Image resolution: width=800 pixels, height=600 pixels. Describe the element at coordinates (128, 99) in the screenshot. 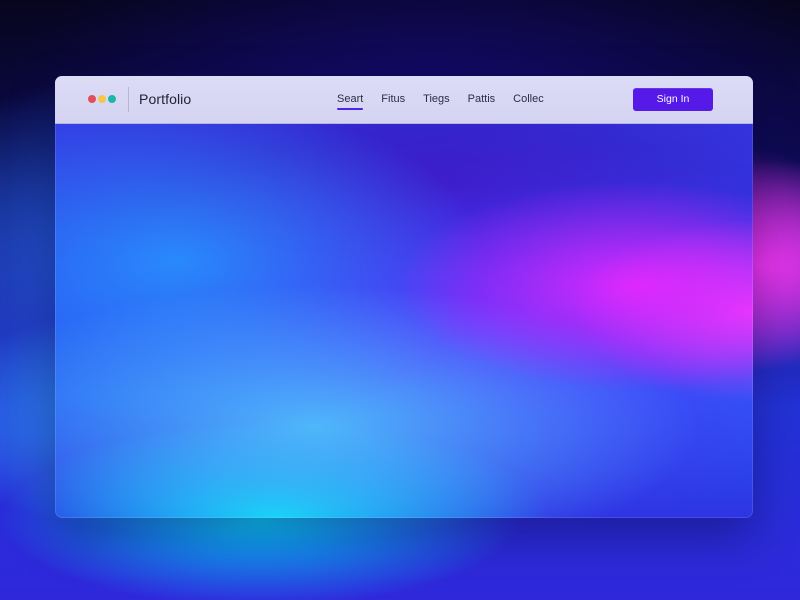

I see `header-divider` at that location.